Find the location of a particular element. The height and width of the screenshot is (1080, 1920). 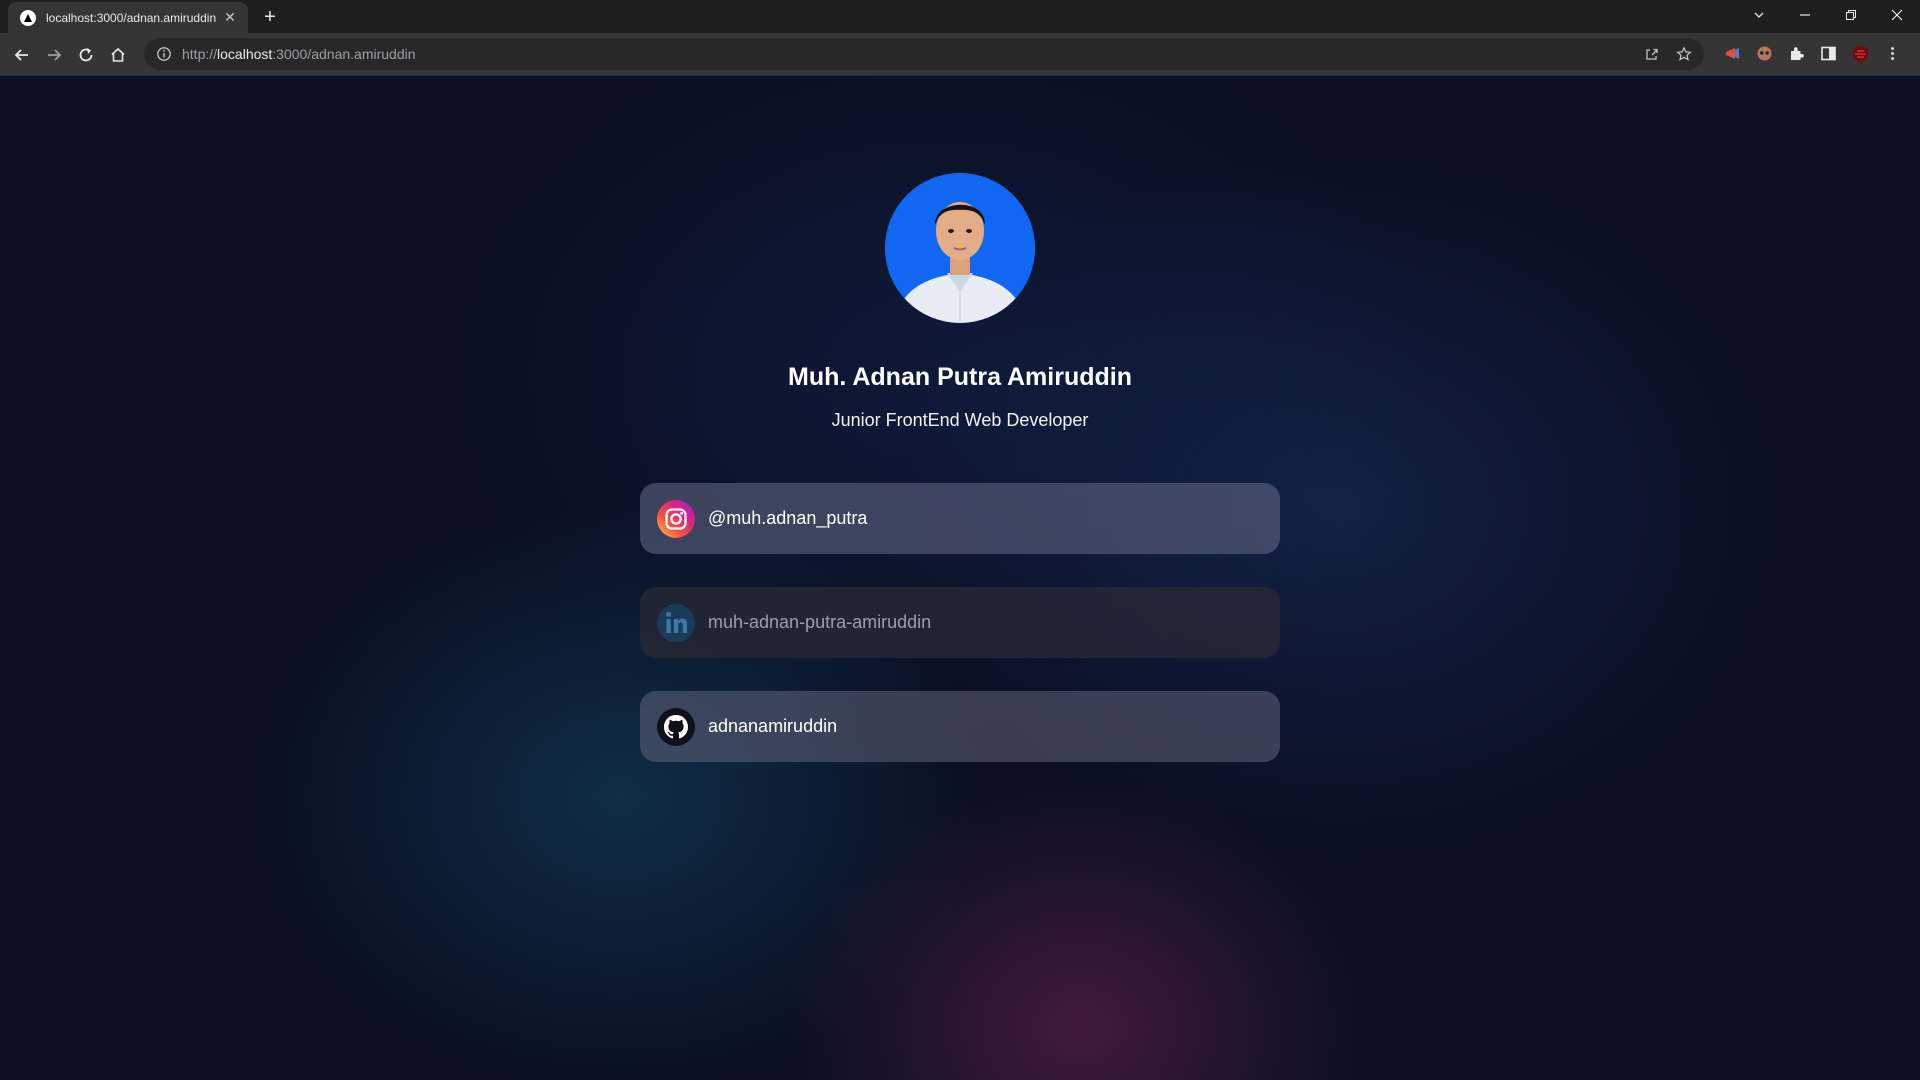

browser-tab: localhost:3000/adnan.amiruddin ✕ is located at coordinates (128, 17).